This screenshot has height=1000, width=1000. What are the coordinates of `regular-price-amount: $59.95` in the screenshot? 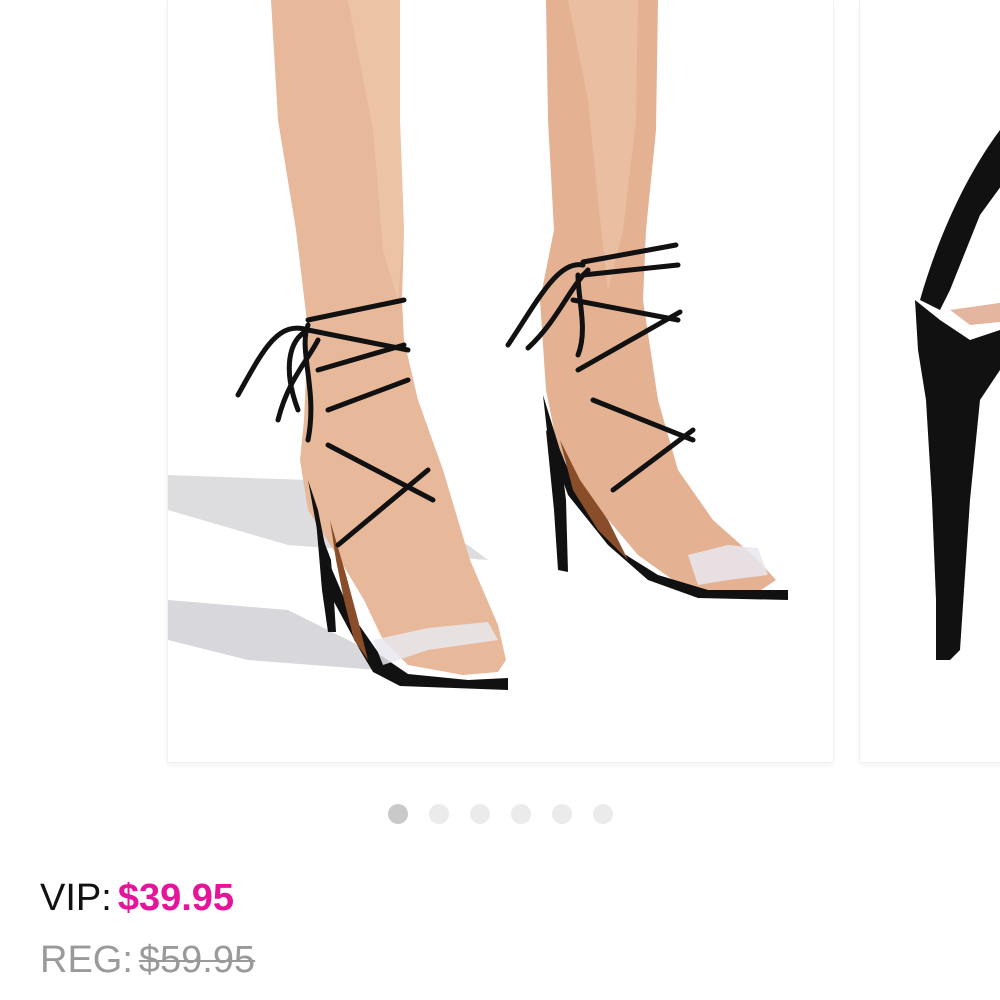 It's located at (197, 960).